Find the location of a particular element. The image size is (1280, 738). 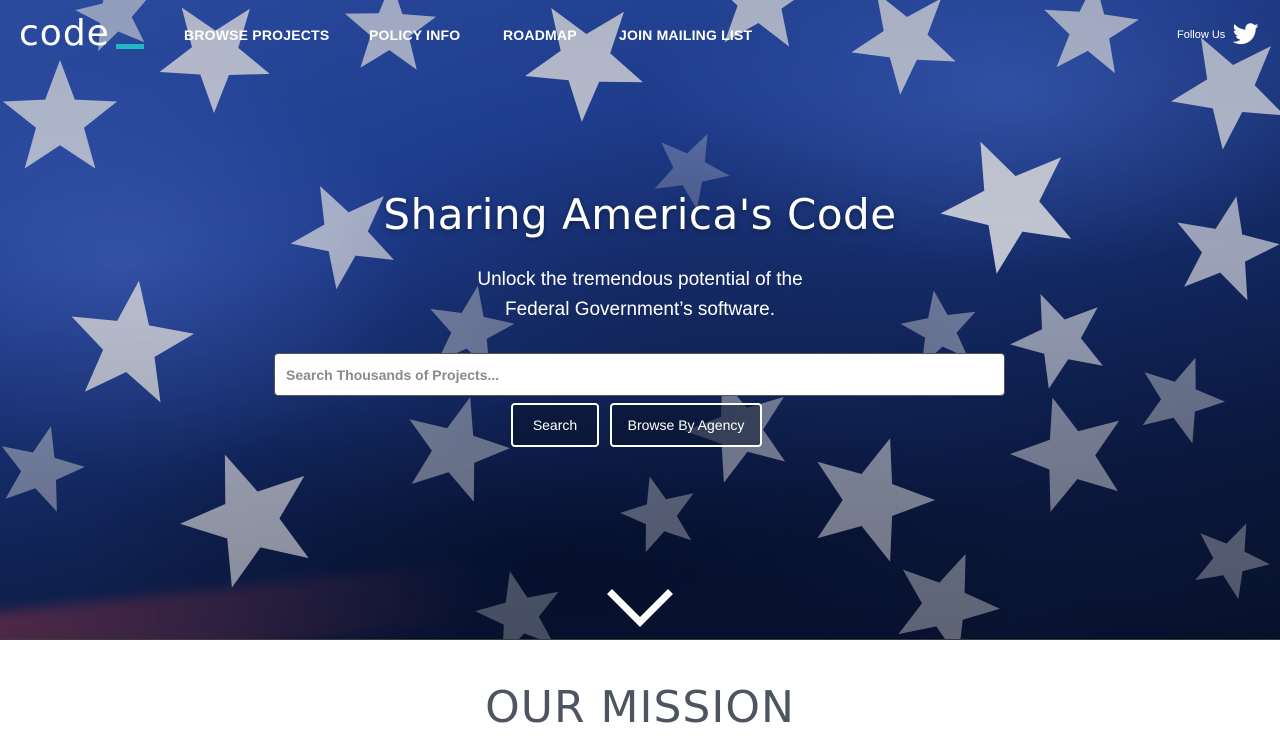

site-logo: code is located at coordinates (64, 34).